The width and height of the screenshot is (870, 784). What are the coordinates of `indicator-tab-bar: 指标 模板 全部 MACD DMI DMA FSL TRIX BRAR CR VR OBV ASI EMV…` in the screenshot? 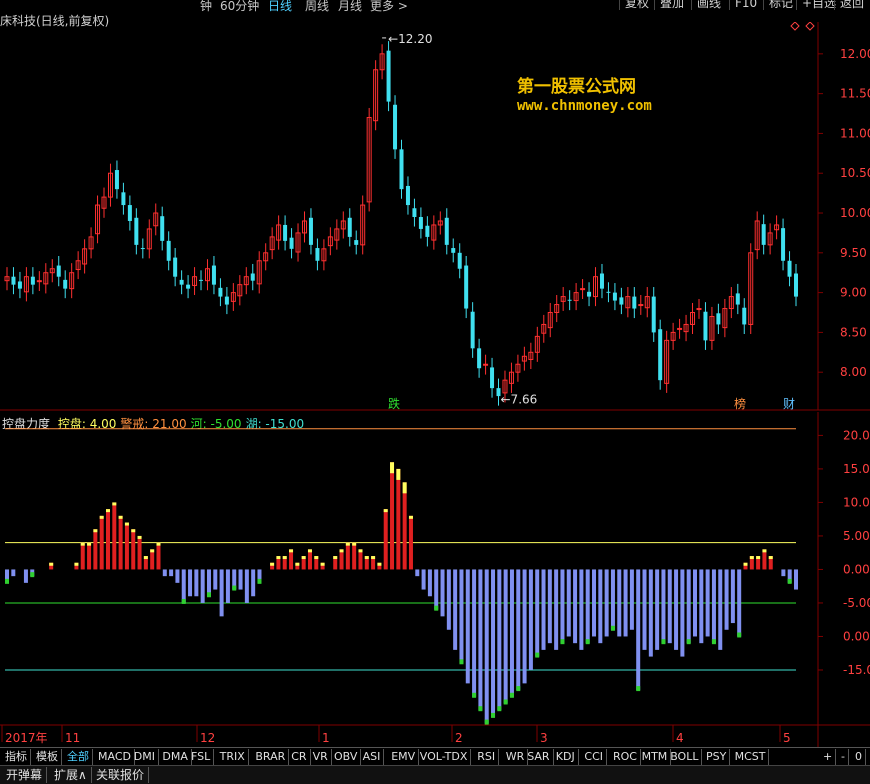 It's located at (435, 756).